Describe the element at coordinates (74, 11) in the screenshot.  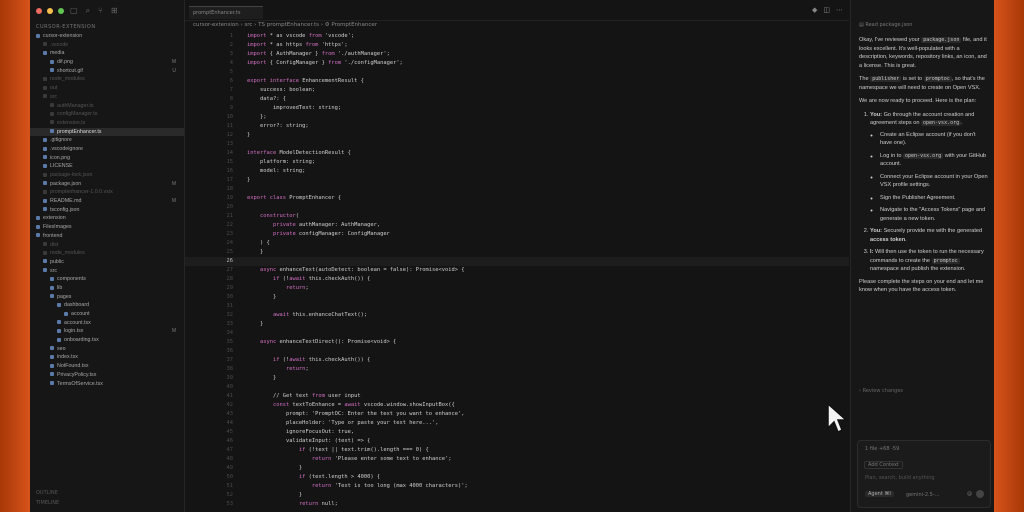
I see `files-icon: ▢` at that location.